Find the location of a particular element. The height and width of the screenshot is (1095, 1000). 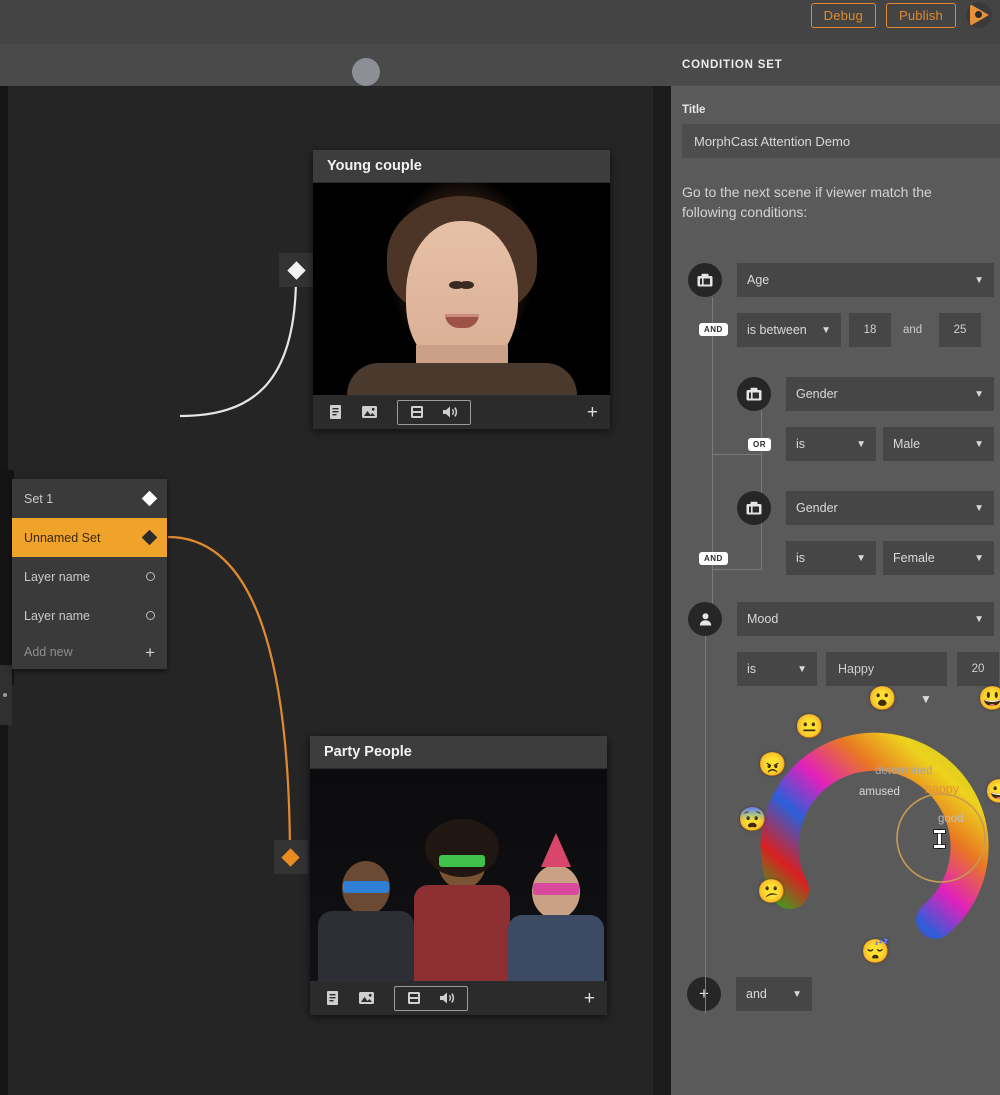

layer-row-layer-2: Layer name is located at coordinates (89, 615).